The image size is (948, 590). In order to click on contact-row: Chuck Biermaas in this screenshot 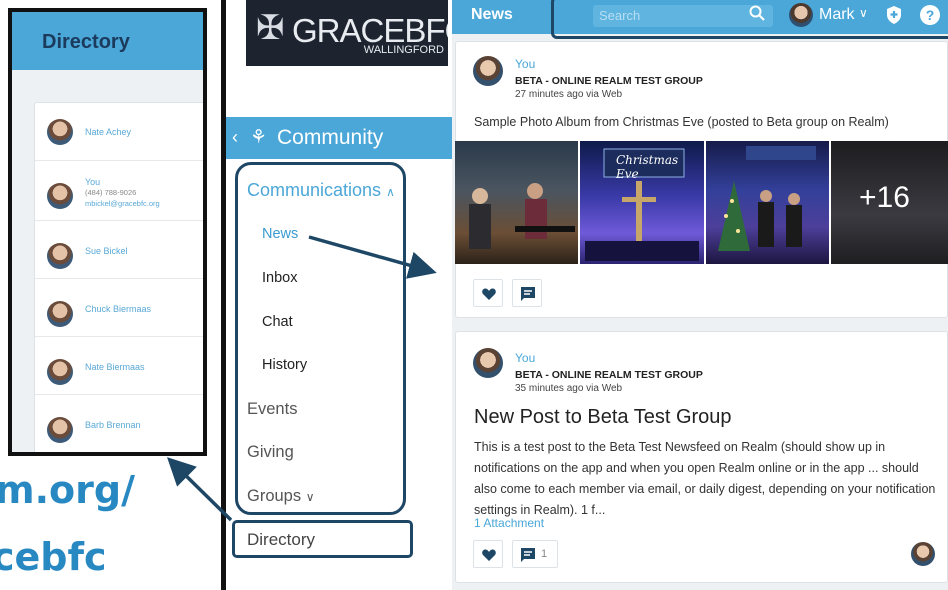, I will do `click(119, 308)`.